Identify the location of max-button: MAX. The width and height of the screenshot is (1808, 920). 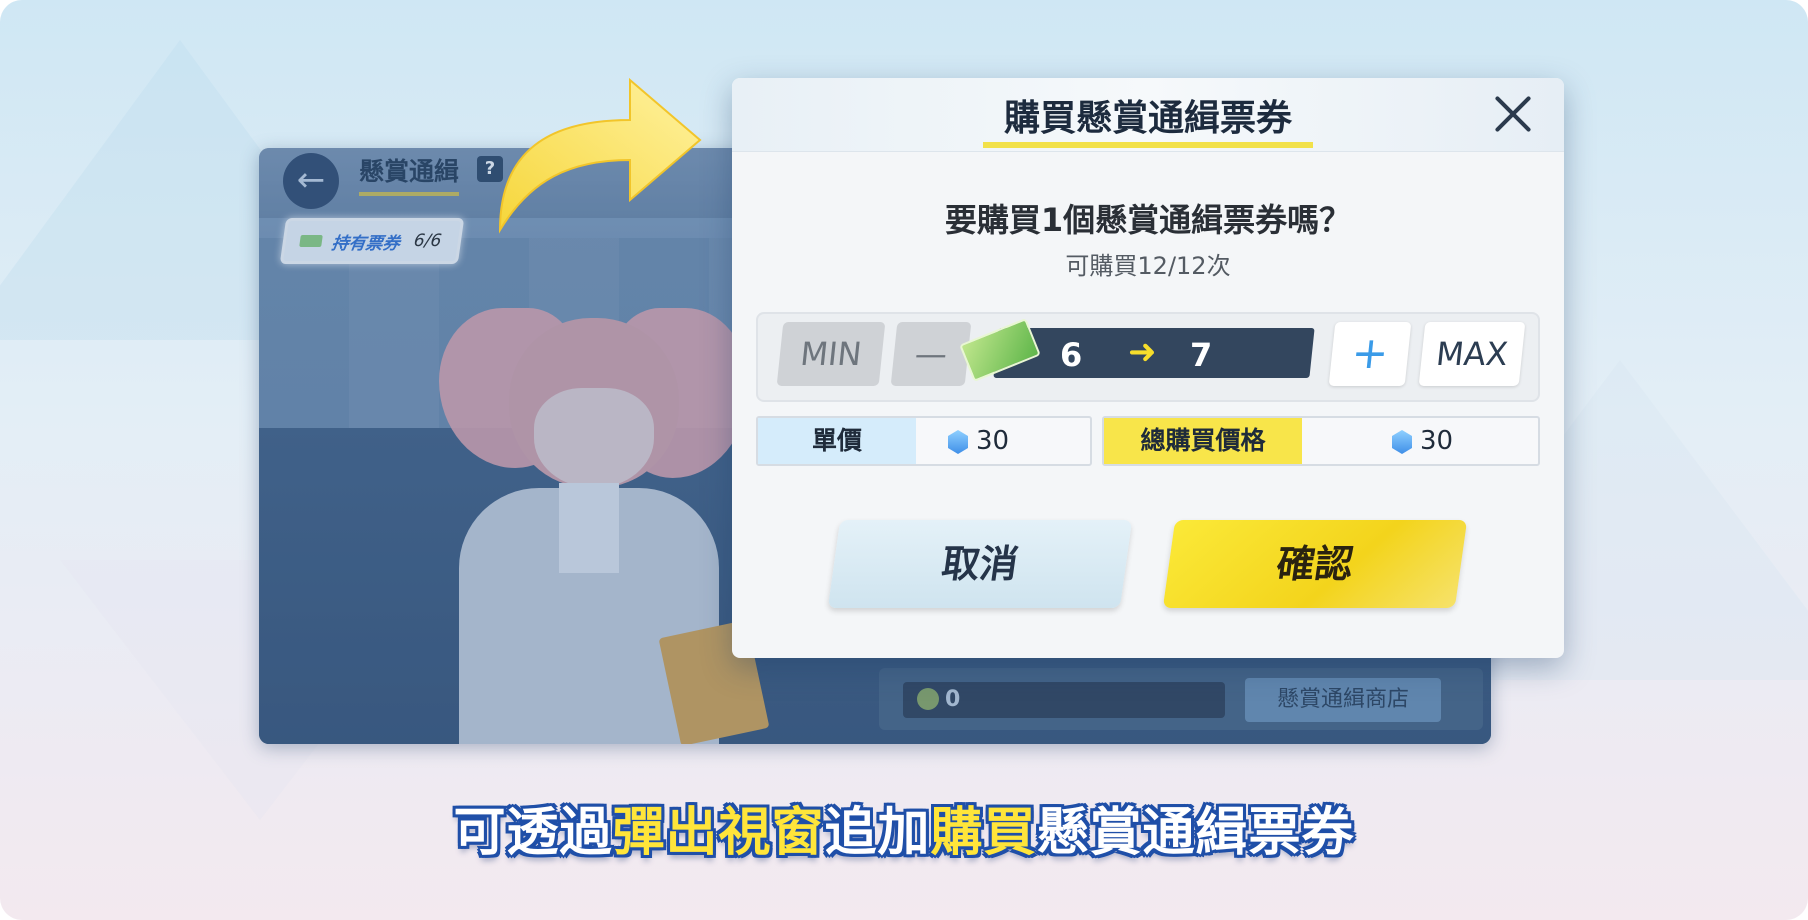
(1472, 354).